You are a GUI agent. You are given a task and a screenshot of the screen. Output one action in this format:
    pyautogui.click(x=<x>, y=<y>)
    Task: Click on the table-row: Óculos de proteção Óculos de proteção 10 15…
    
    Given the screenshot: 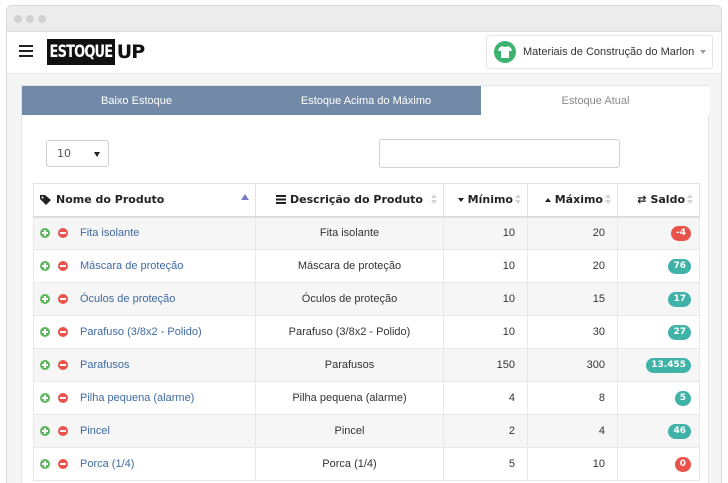 What is the action you would take?
    pyautogui.click(x=366, y=299)
    